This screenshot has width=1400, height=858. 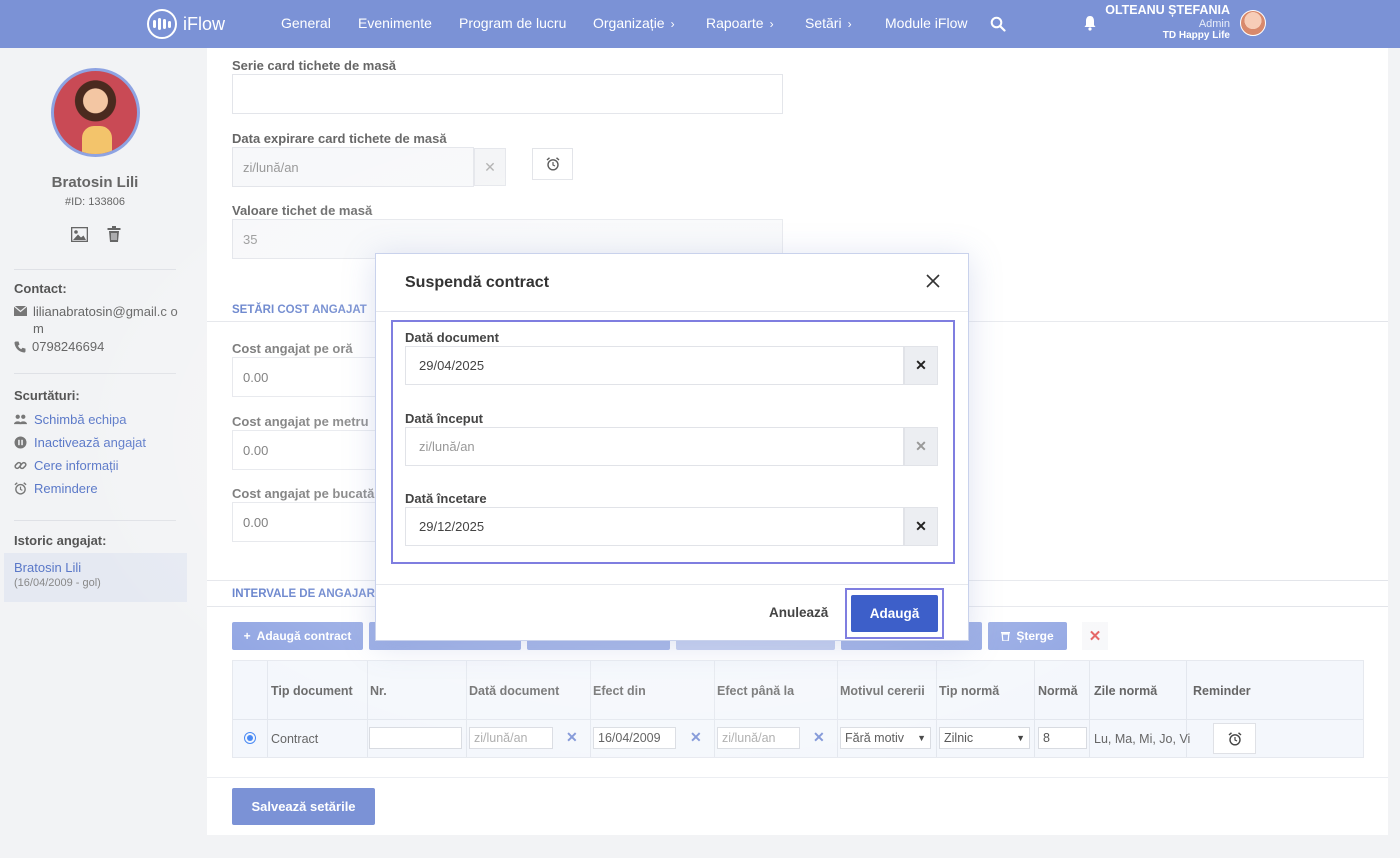 I want to click on col-header-efect-pana-la: Efect până la, so click(x=756, y=691).